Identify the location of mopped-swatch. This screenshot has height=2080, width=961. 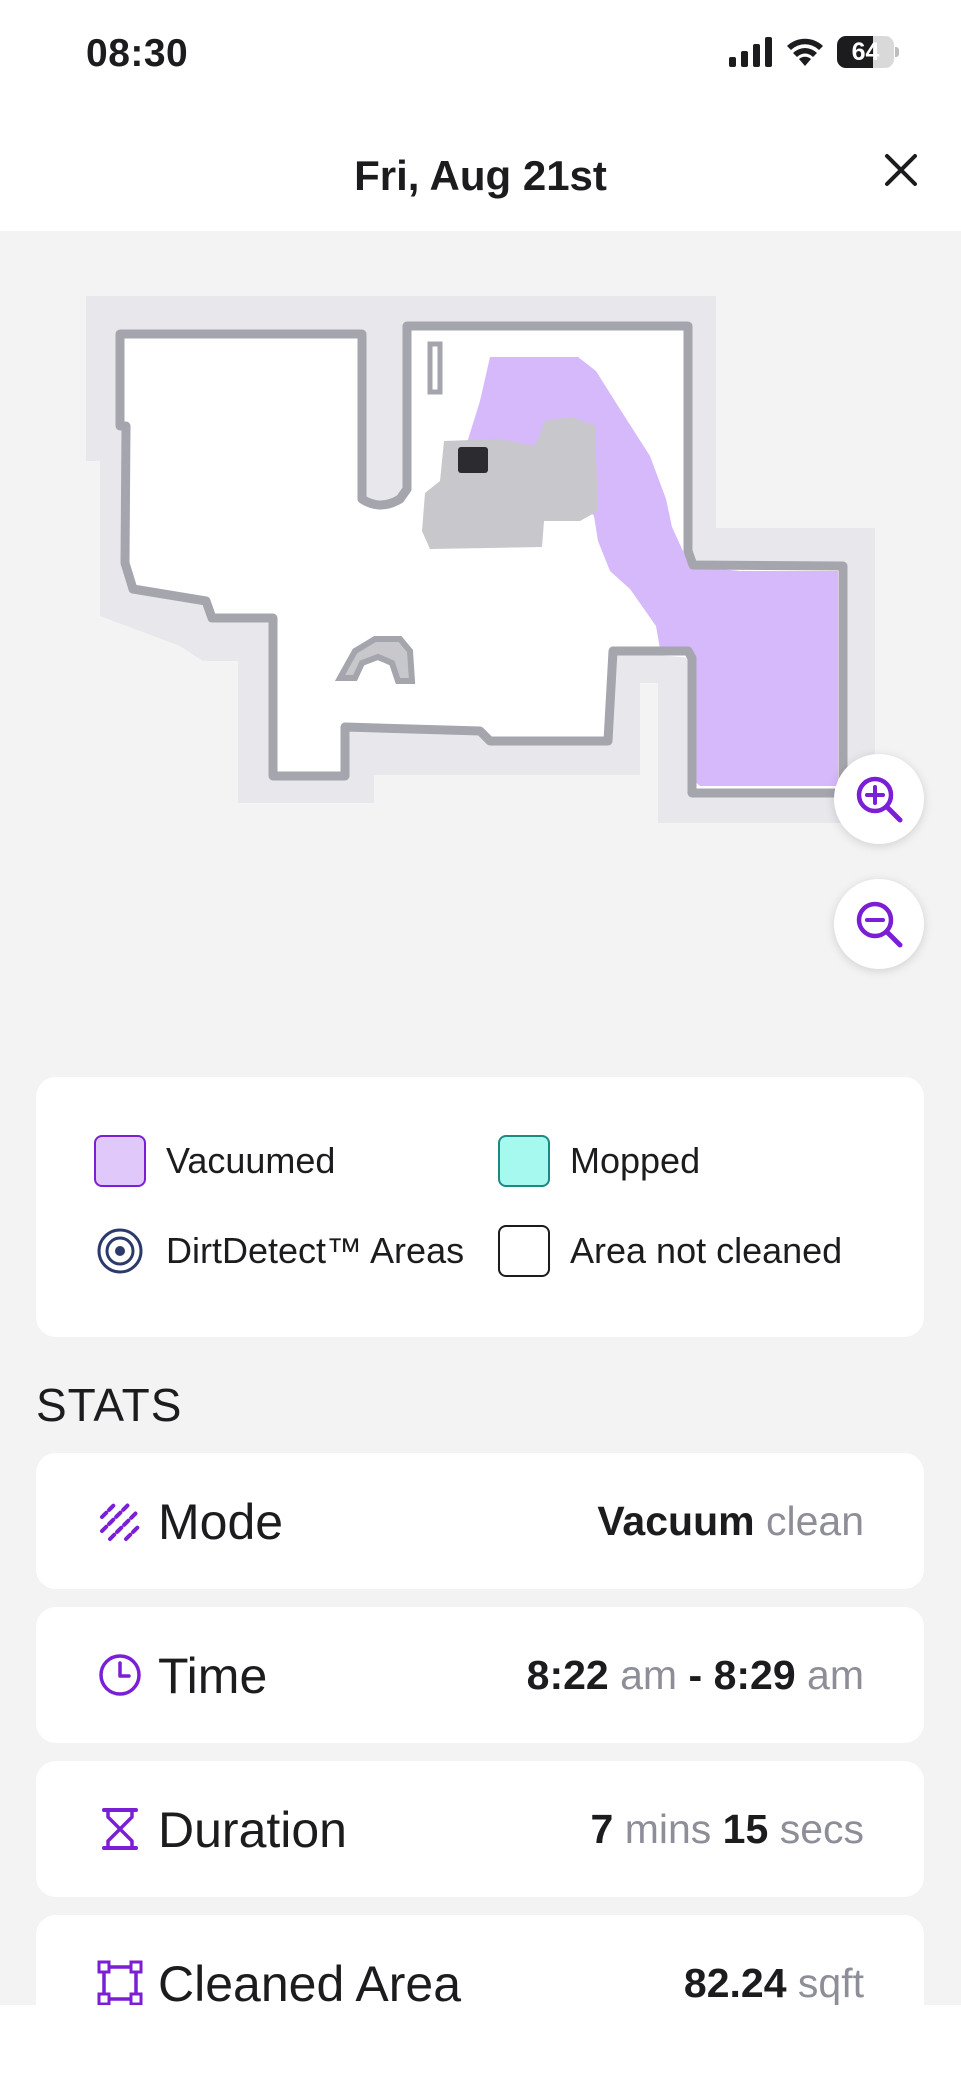
(524, 1161).